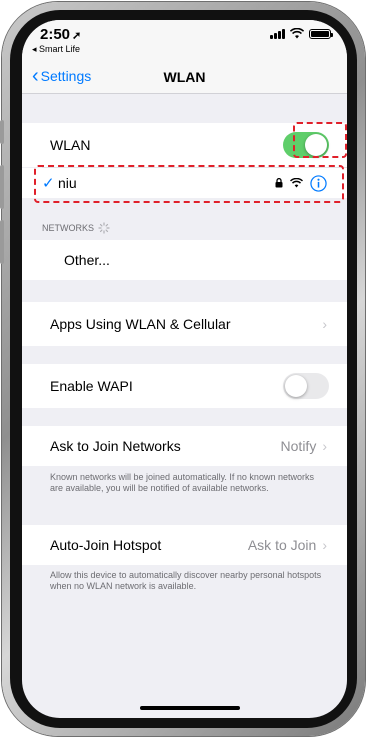 This screenshot has width=369, height=738. Describe the element at coordinates (184, 145) in the screenshot. I see `wlan-toggle-row: WLAN` at that location.